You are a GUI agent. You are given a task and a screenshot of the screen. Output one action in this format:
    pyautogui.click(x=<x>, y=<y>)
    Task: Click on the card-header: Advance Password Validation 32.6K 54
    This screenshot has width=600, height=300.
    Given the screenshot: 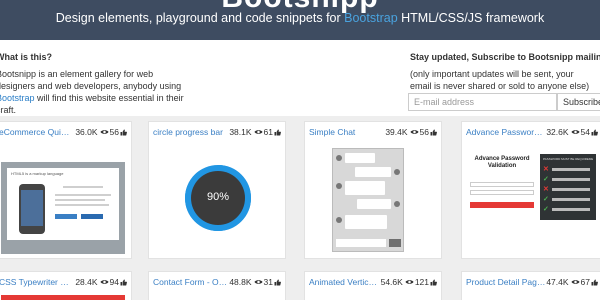 What is the action you would take?
    pyautogui.click(x=531, y=132)
    